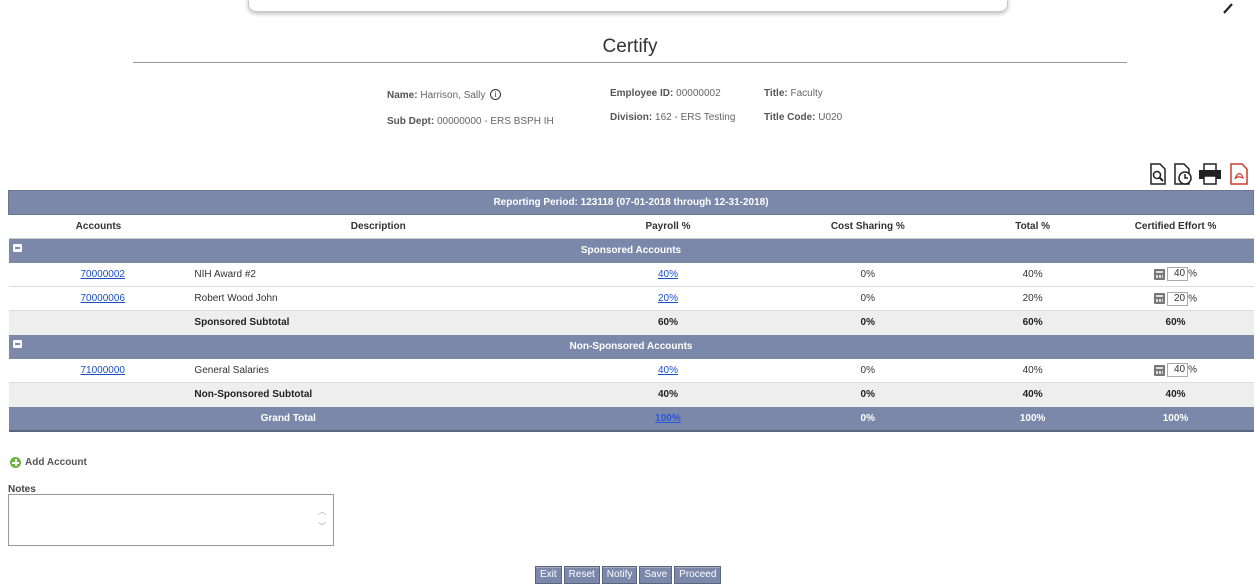  I want to click on col-cost-sharing: Cost Sharing %, so click(867, 226).